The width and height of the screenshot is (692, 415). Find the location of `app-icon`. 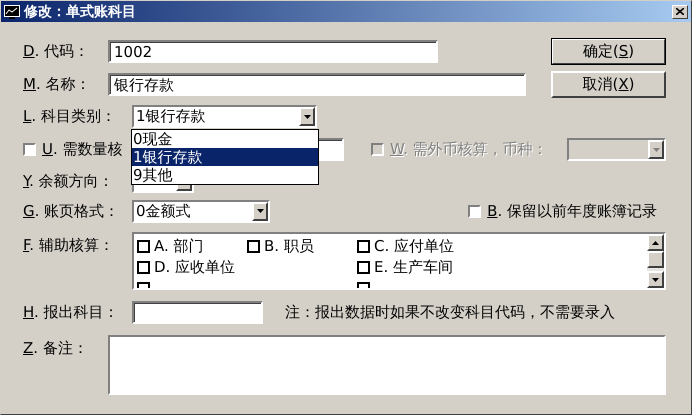

app-icon is located at coordinates (12, 11).